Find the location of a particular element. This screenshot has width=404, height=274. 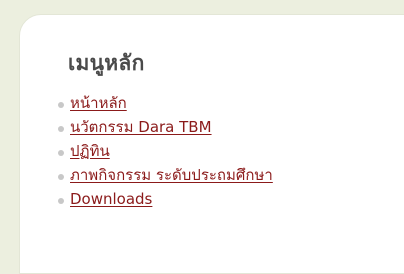

menu-item-home: หน้าหลัก is located at coordinates (165, 103).